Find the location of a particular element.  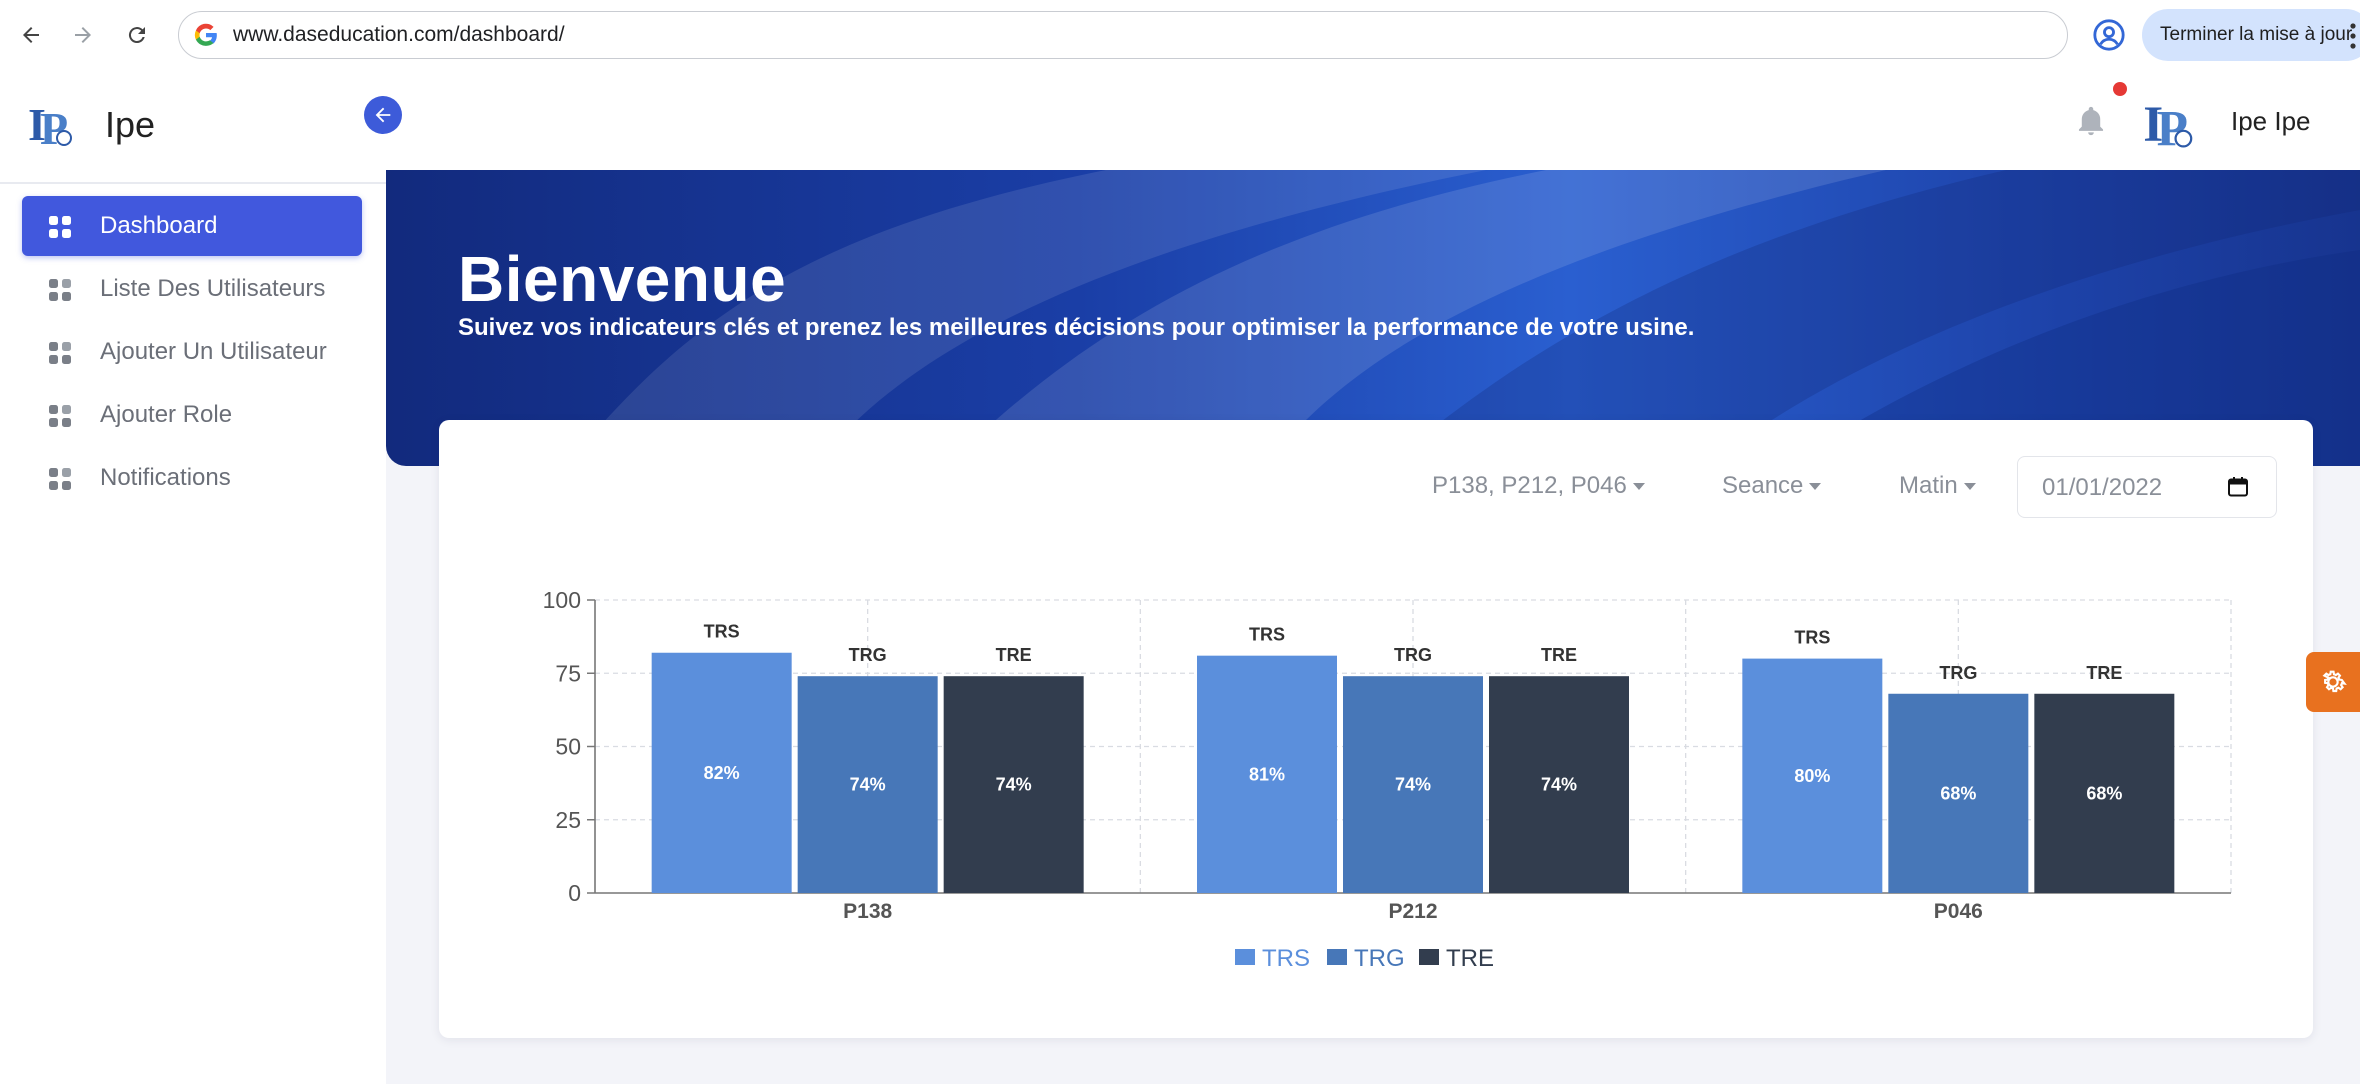

update-browser-button: Terminer la mise à jour is located at coordinates (2251, 35).